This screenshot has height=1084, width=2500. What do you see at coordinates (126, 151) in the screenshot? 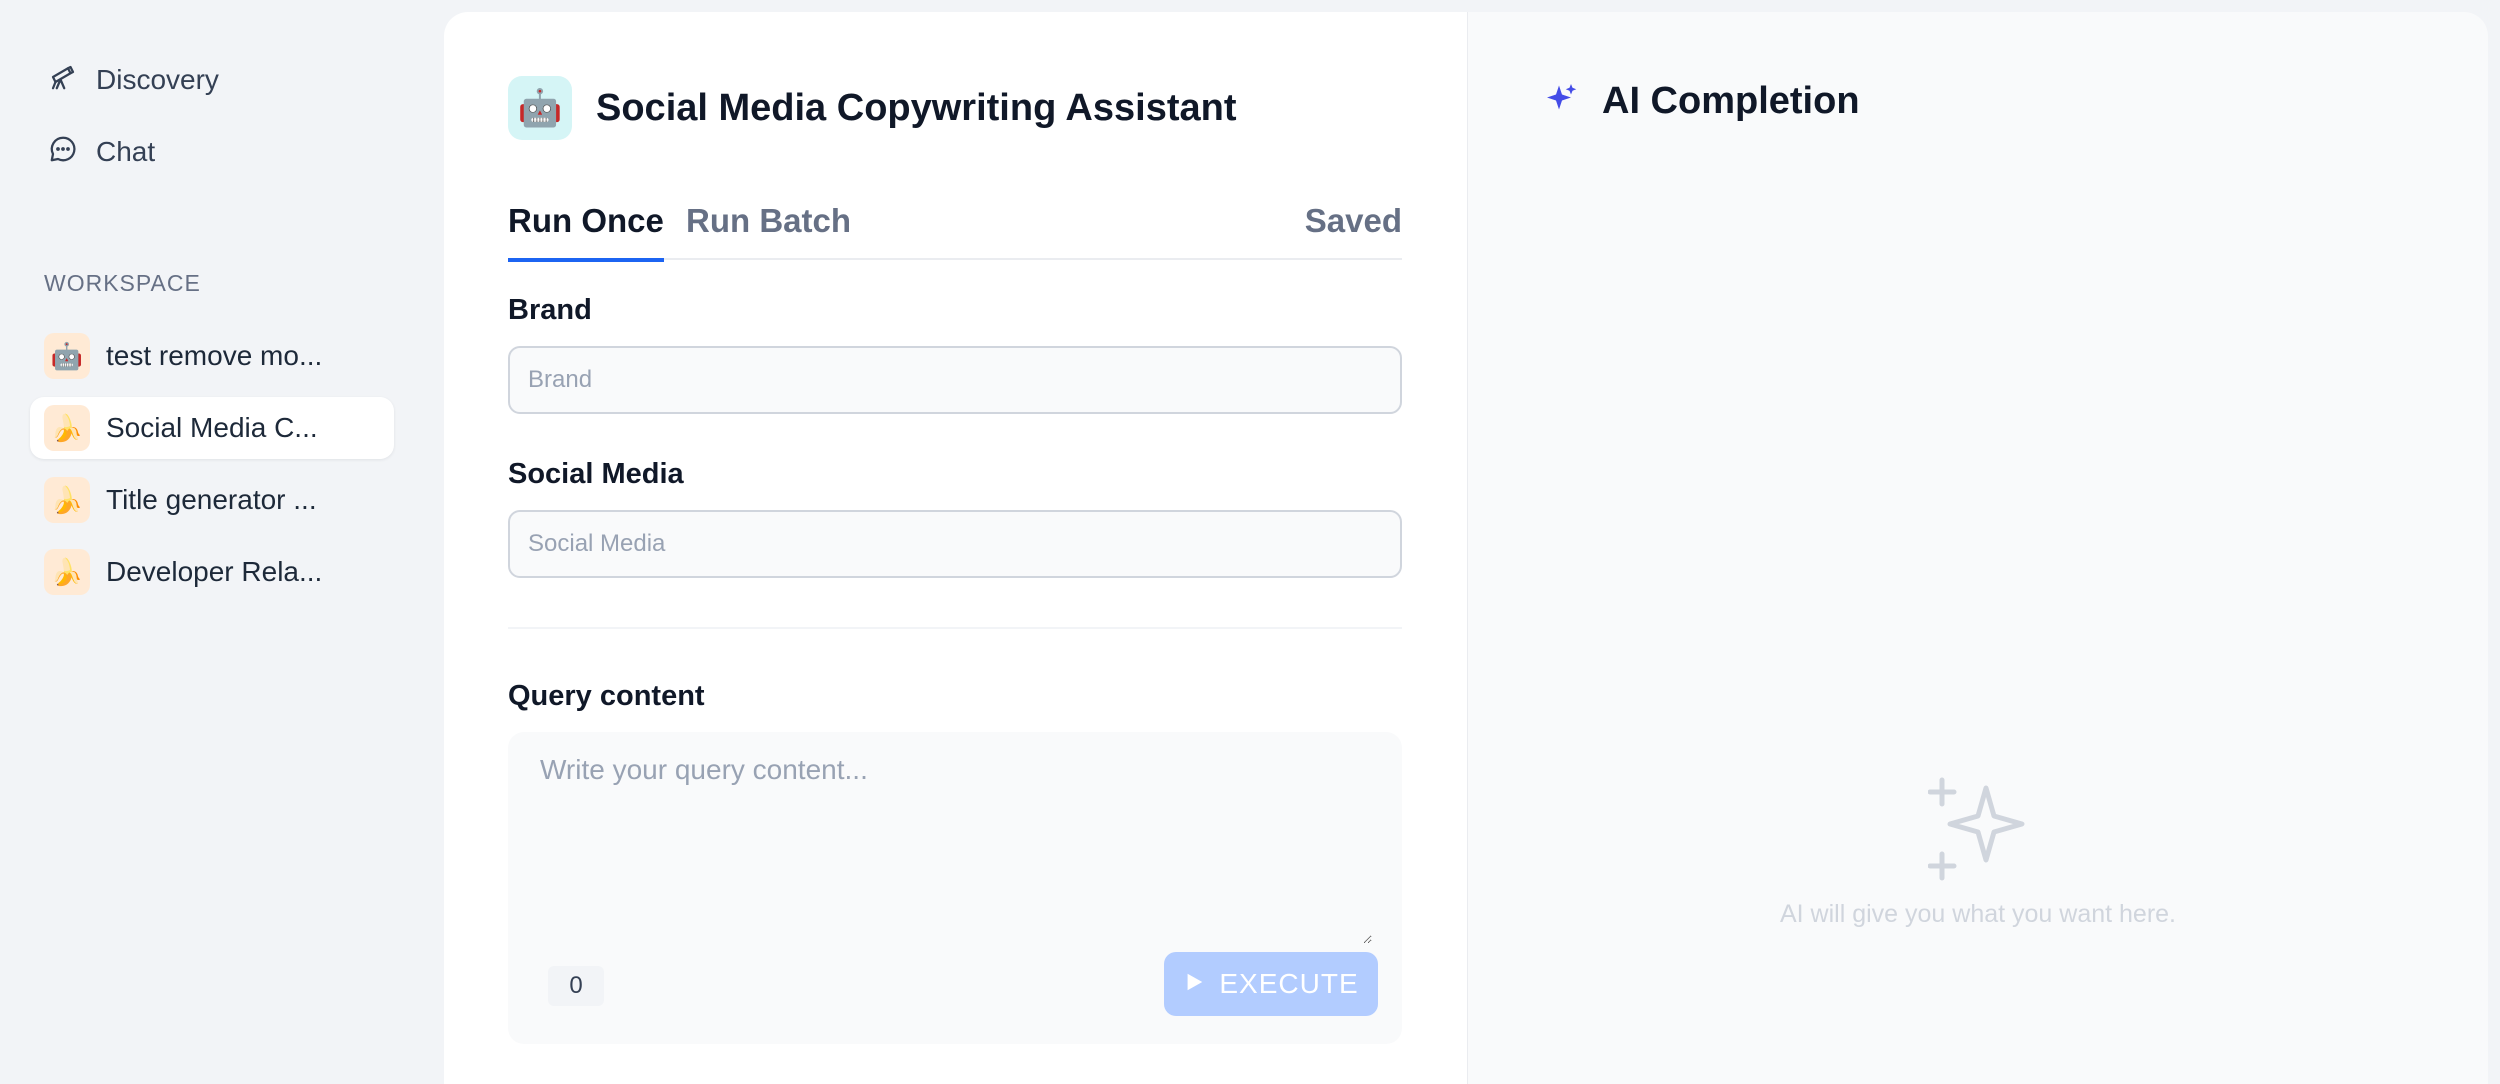
I see `nav-chat-label: Chat` at bounding box center [126, 151].